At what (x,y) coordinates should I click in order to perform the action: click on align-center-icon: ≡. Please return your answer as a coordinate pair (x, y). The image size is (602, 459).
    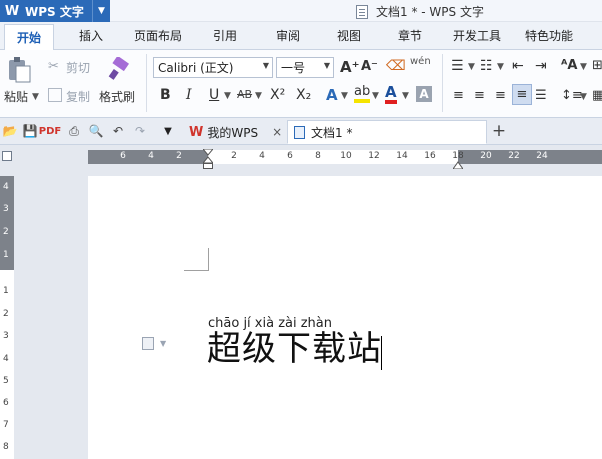
    Looking at the image, I should click on (479, 95).